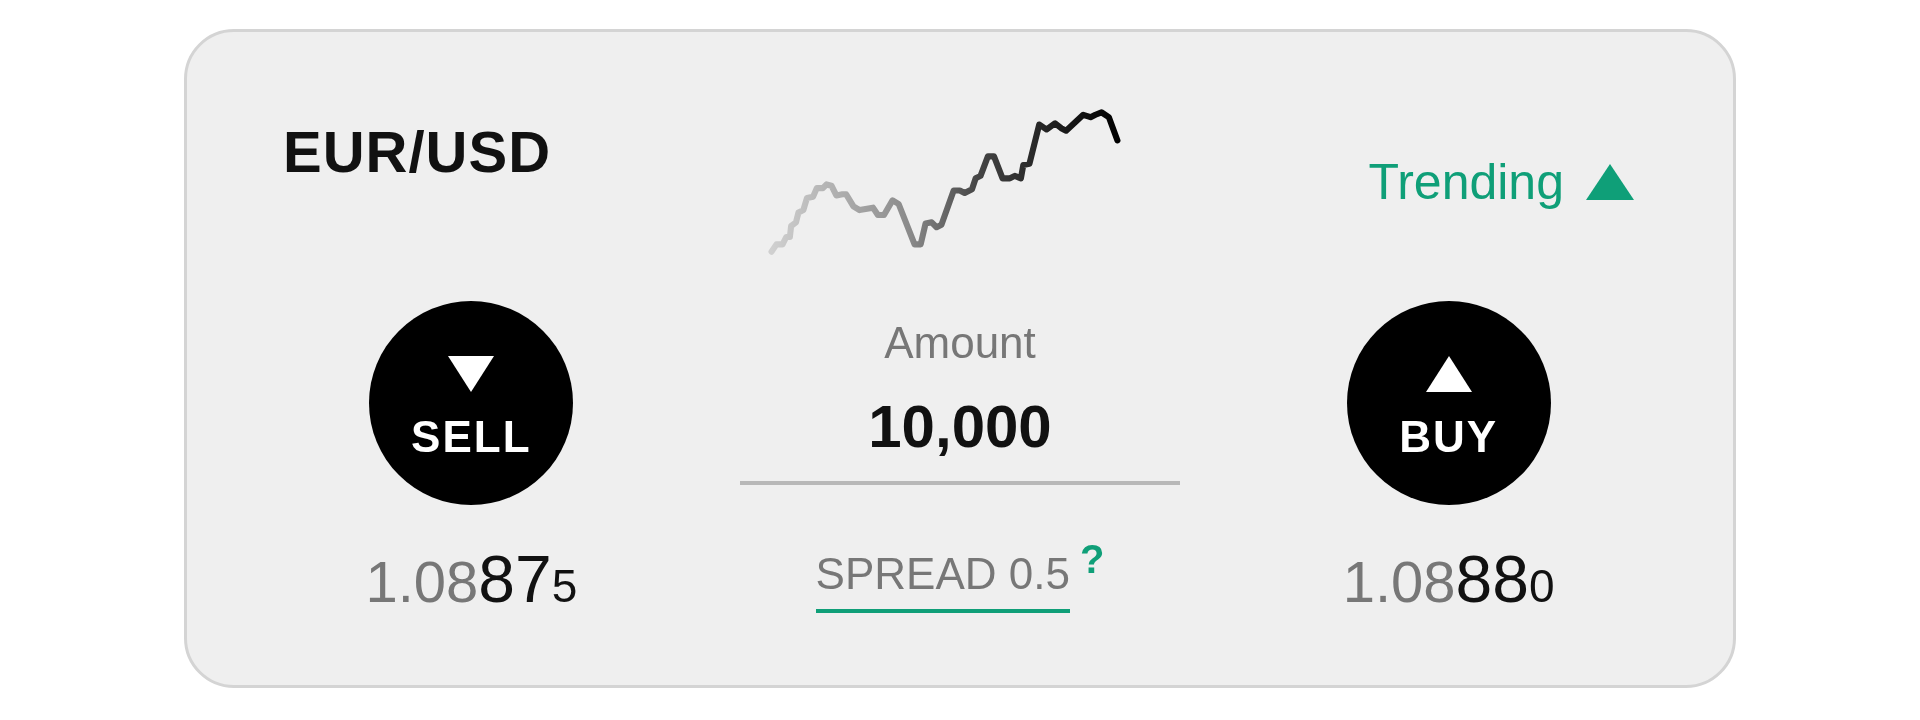 This screenshot has width=1920, height=720. I want to click on trade-button: BUY, so click(1448, 403).